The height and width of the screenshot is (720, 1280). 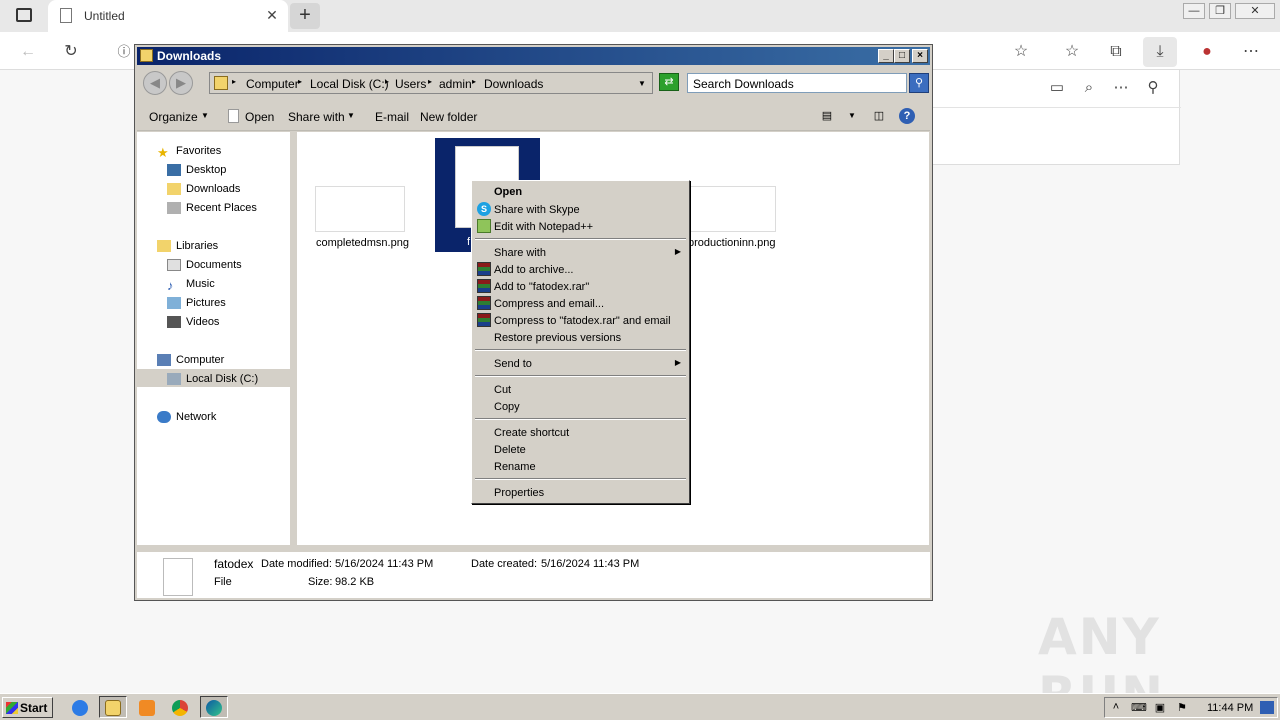 I want to click on browser-tab: Untitled ✕, so click(x=168, y=16).